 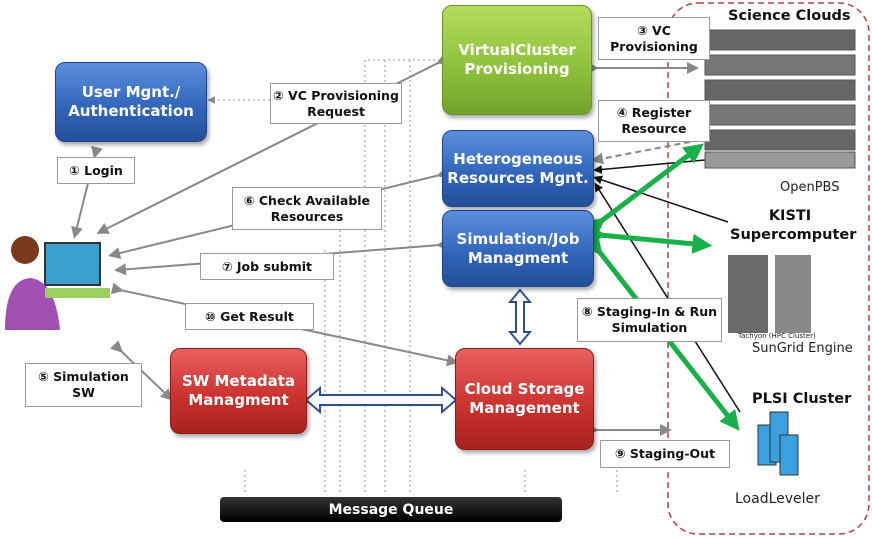 I want to click on step-job-submit: ⑦ Job submit, so click(x=267, y=266).